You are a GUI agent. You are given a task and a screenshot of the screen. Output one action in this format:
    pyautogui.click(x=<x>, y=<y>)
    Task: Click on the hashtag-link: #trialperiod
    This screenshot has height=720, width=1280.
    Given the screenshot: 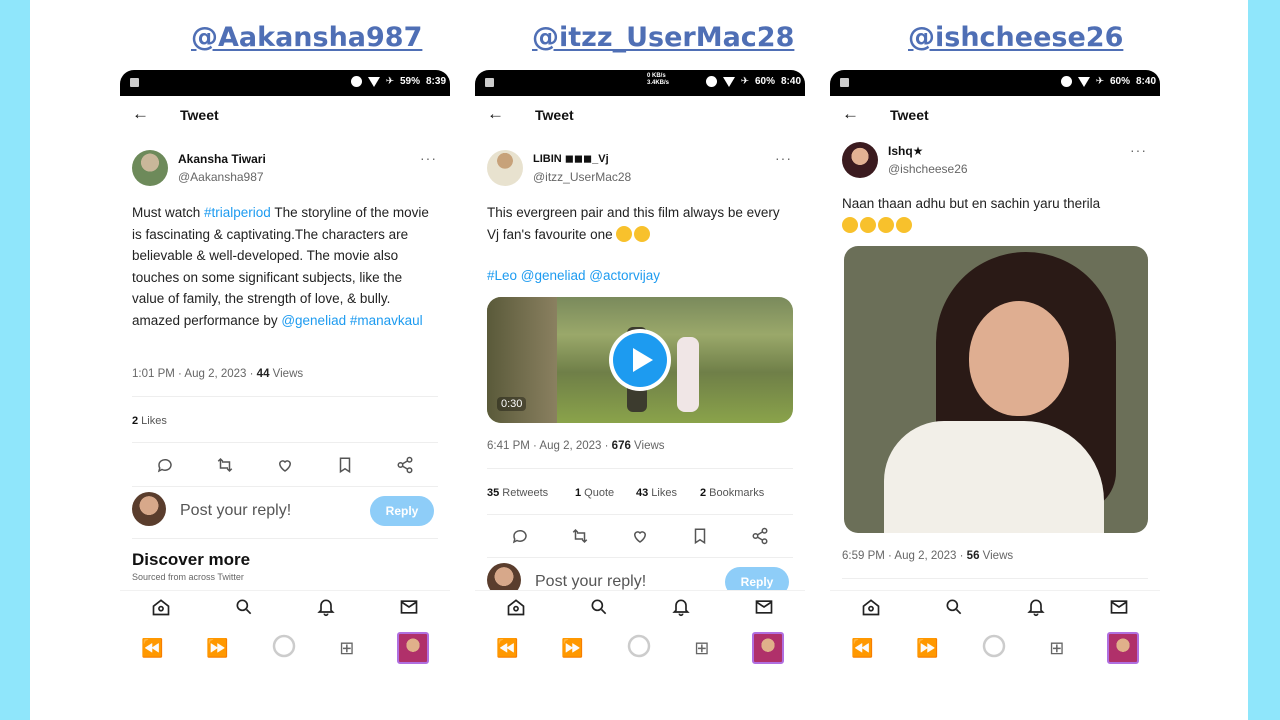 What is the action you would take?
    pyautogui.click(x=237, y=212)
    